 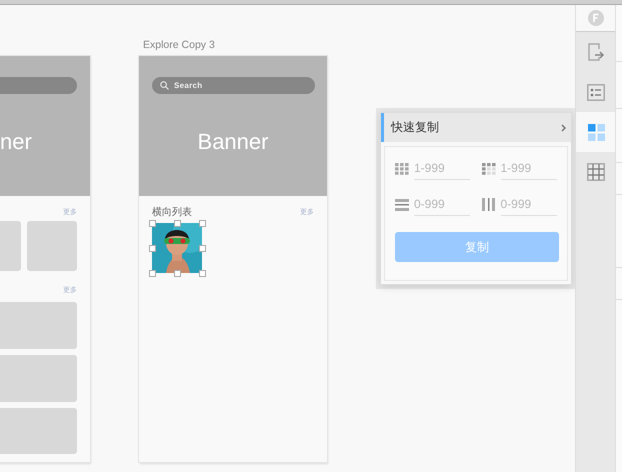 What do you see at coordinates (172, 212) in the screenshot?
I see `section-title: 横向列表` at bounding box center [172, 212].